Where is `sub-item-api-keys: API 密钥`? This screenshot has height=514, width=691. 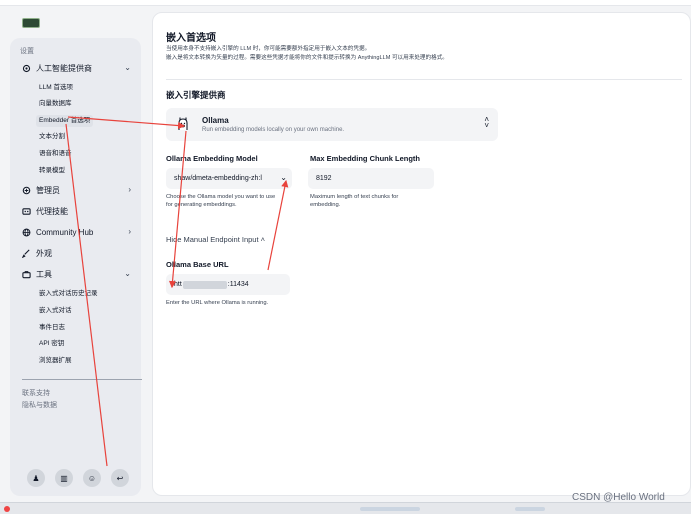
sub-item-api-keys: API 密钥 is located at coordinates (51, 344).